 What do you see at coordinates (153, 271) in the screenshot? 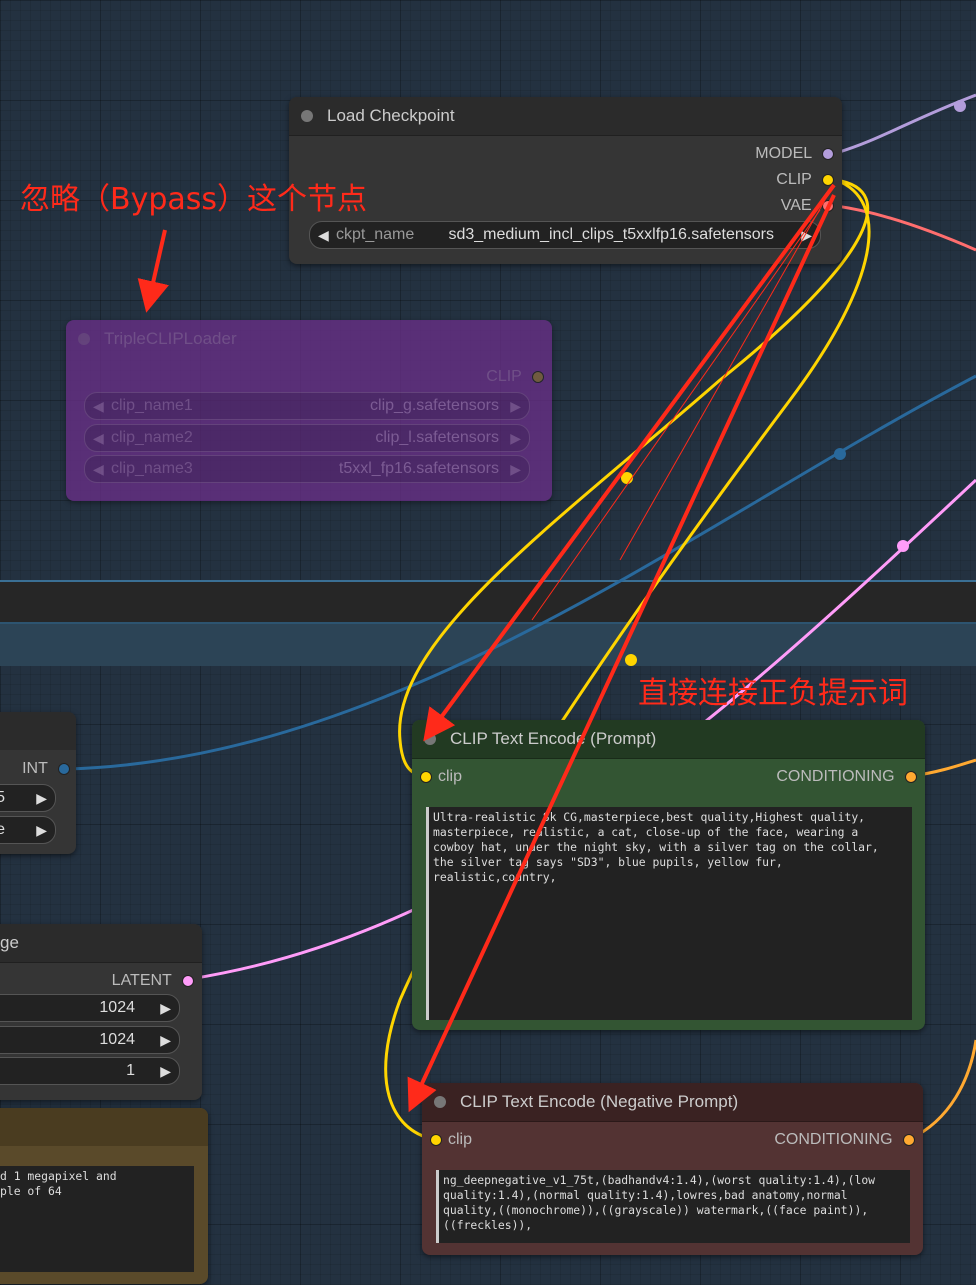
I see `annotation-arrow` at bounding box center [153, 271].